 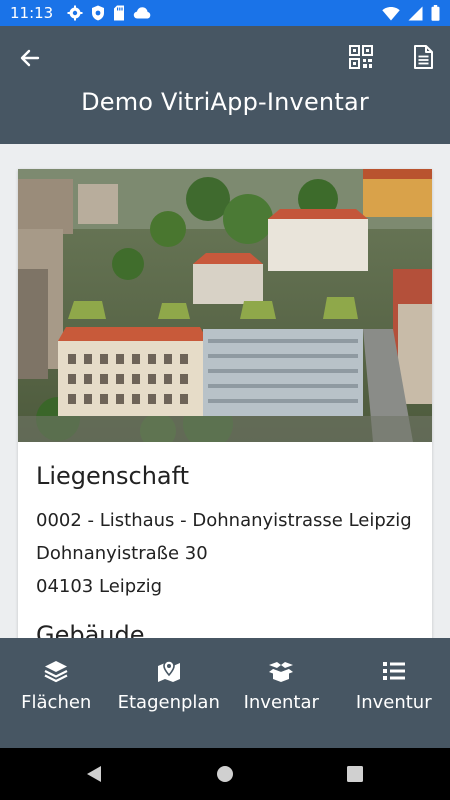 I want to click on nav-label: Flächen, so click(x=56, y=702).